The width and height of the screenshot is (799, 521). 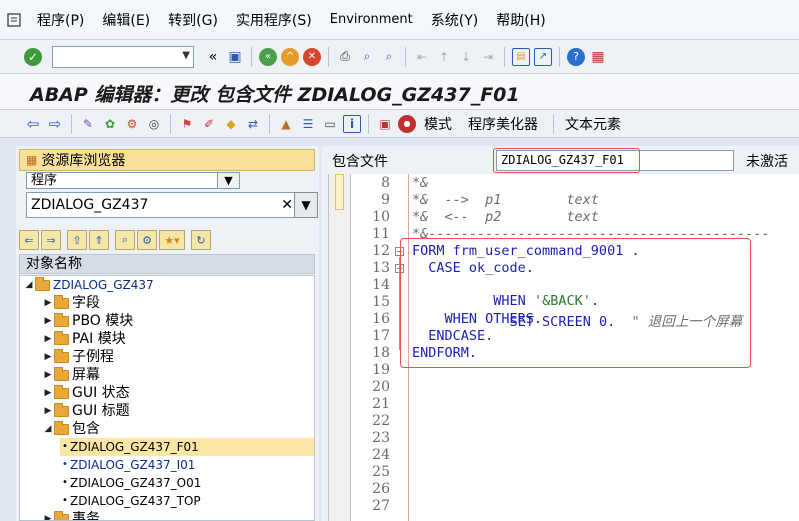 I want to click on display-object-list-icon: ☰, so click(x=308, y=124).